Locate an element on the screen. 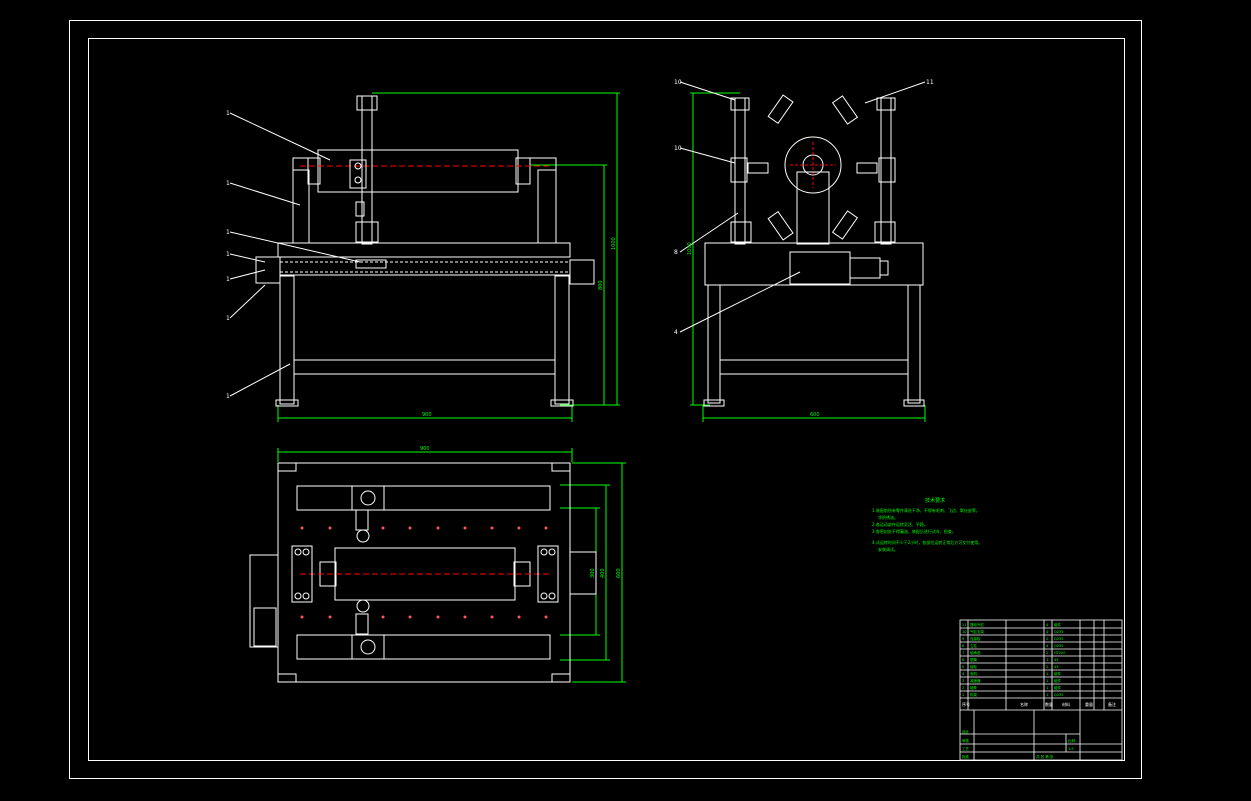  dim-height-total: 1000 is located at coordinates (614, 243).